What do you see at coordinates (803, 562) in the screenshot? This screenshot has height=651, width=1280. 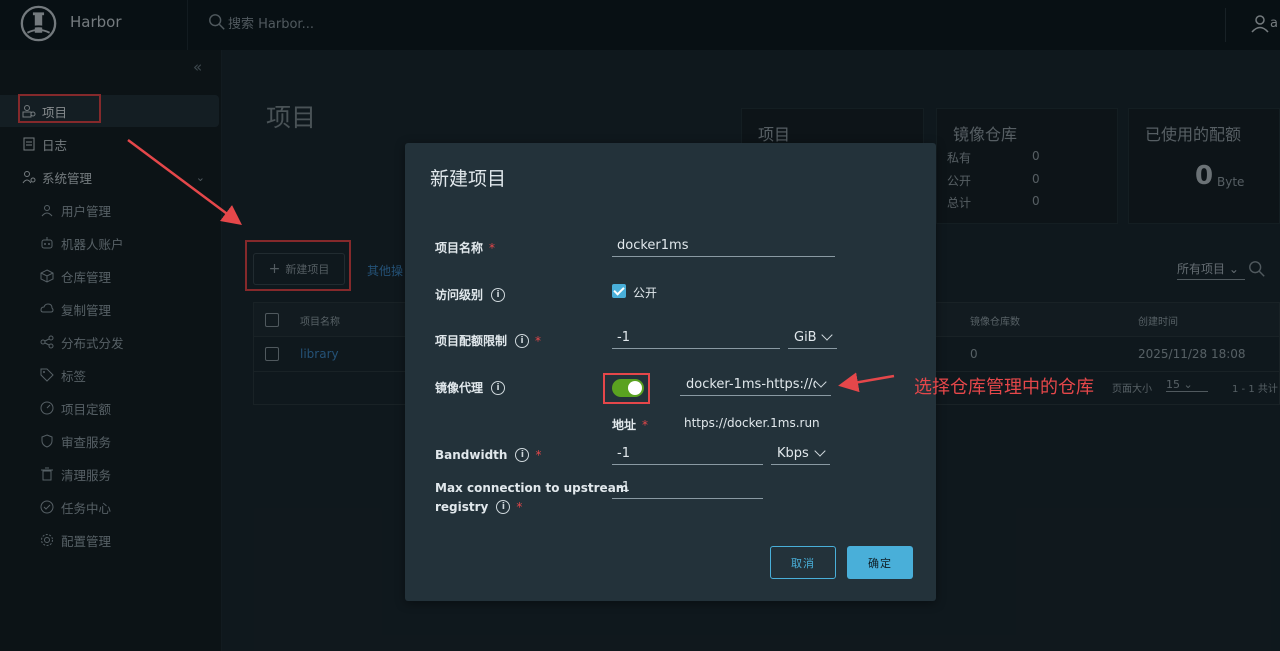 I see `cancel-button: 取消` at bounding box center [803, 562].